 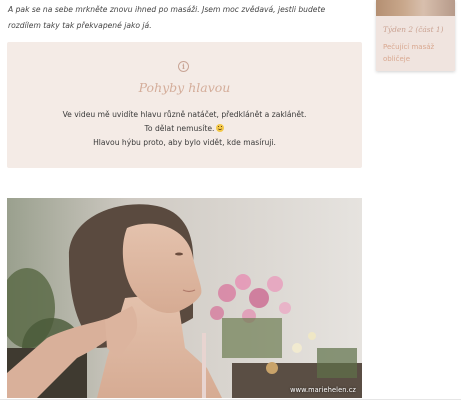 What do you see at coordinates (415, 35) in the screenshot?
I see `sidebar-lesson-card: Týden 2 (část 1) Pečující masáž obličeje` at bounding box center [415, 35].